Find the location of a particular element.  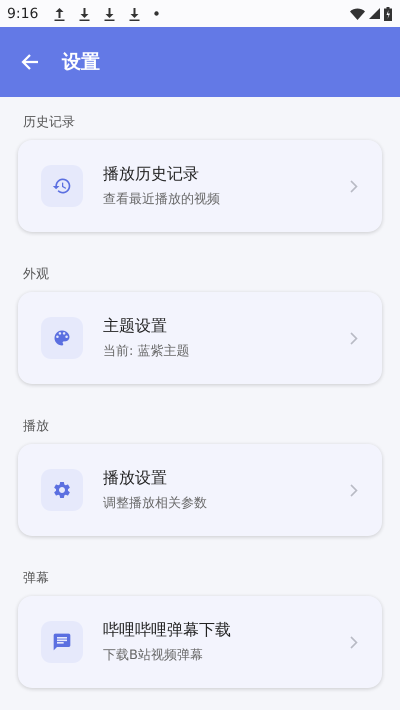

page-title: 设置 is located at coordinates (81, 62).